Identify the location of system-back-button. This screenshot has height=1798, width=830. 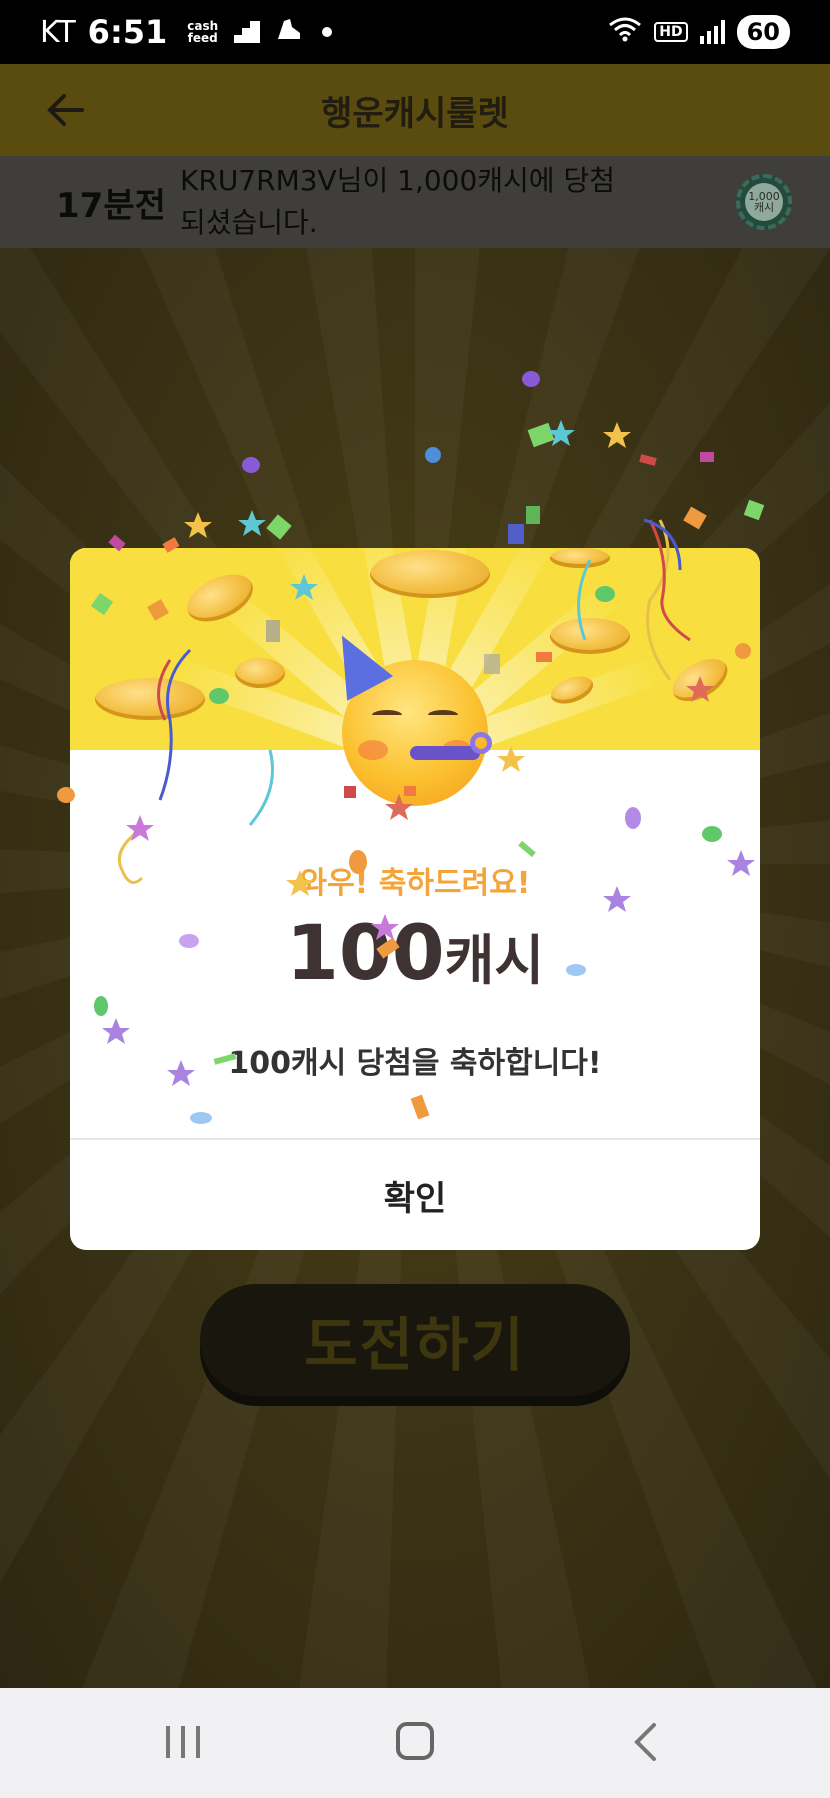
(645, 1742).